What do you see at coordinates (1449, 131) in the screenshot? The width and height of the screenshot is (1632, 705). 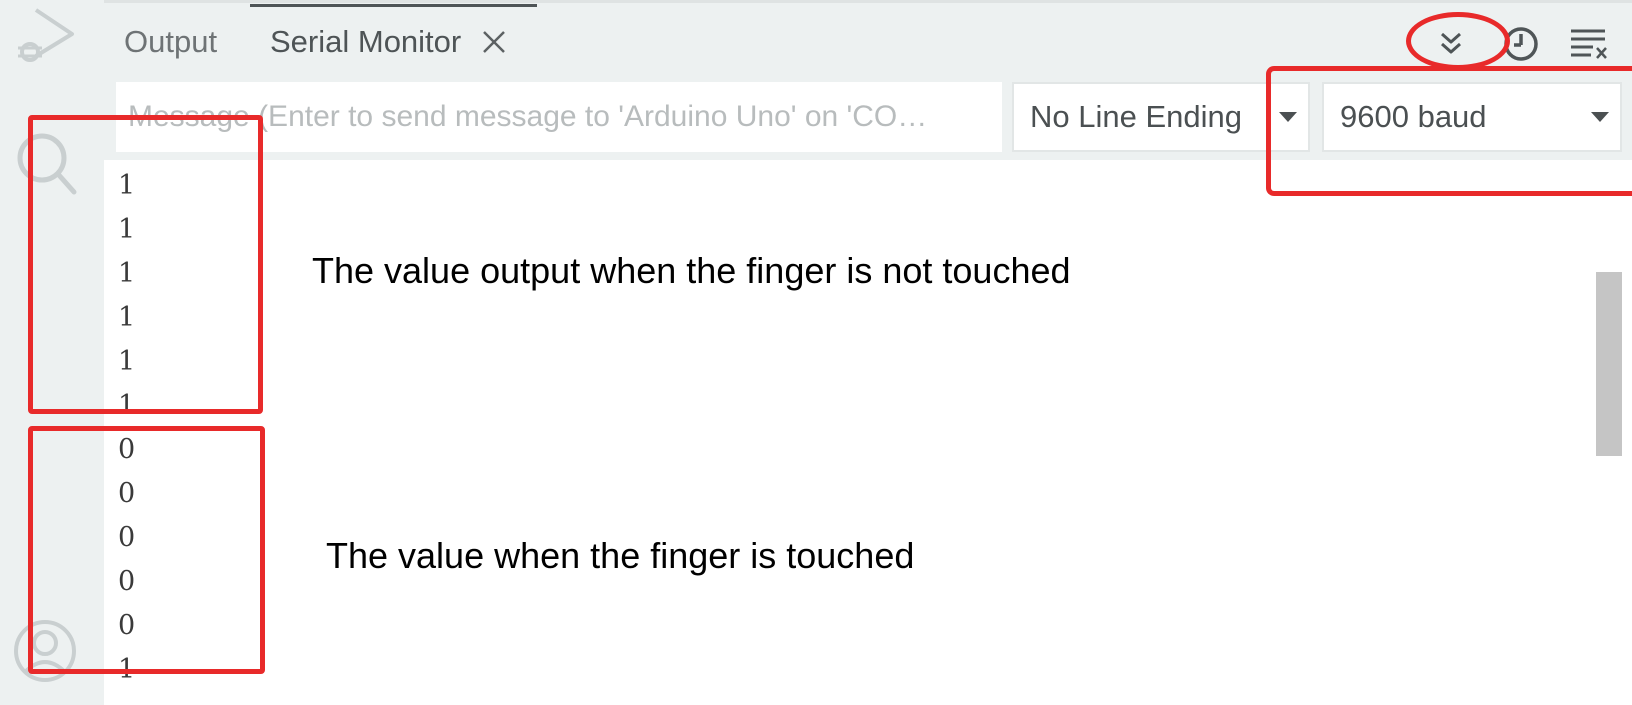 I see `highlight-baud-box` at bounding box center [1449, 131].